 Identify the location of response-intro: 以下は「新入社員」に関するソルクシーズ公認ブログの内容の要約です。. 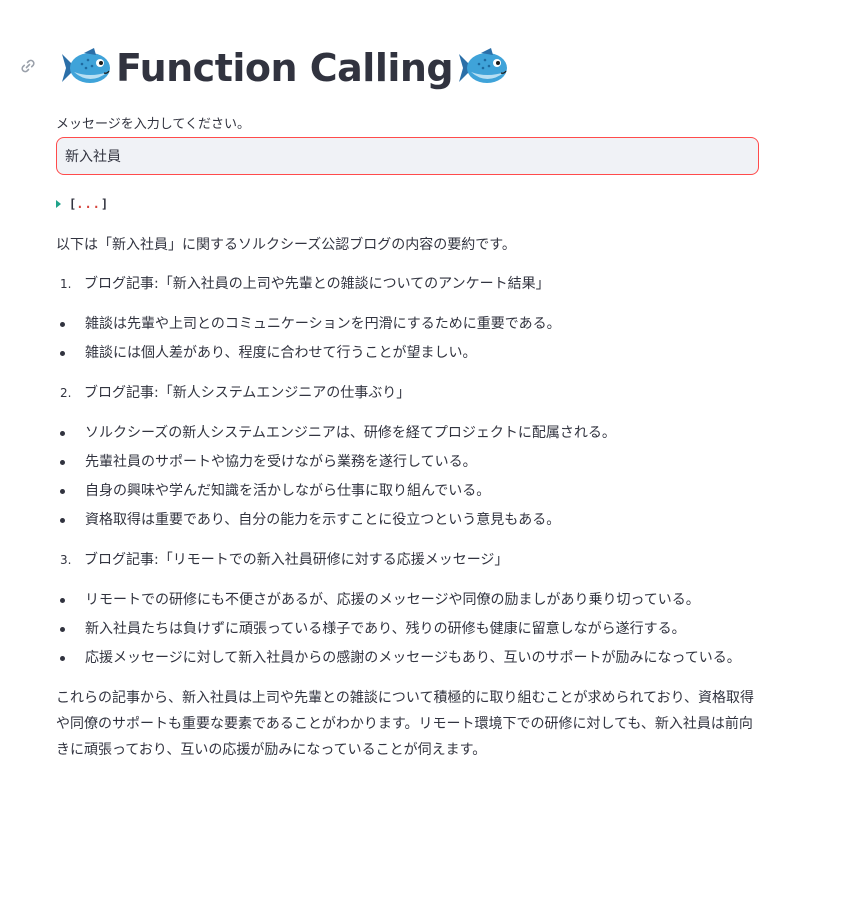
(286, 245).